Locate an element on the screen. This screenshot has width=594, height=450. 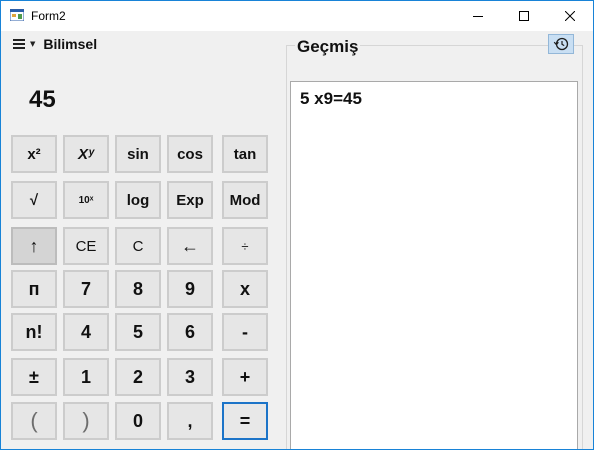
digit-3-button: 3 is located at coordinates (190, 377).